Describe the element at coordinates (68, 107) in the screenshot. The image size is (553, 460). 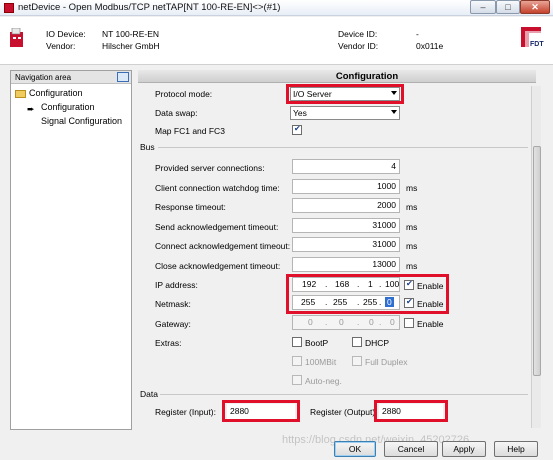
I see `nav-item-configuration: Configuration` at that location.